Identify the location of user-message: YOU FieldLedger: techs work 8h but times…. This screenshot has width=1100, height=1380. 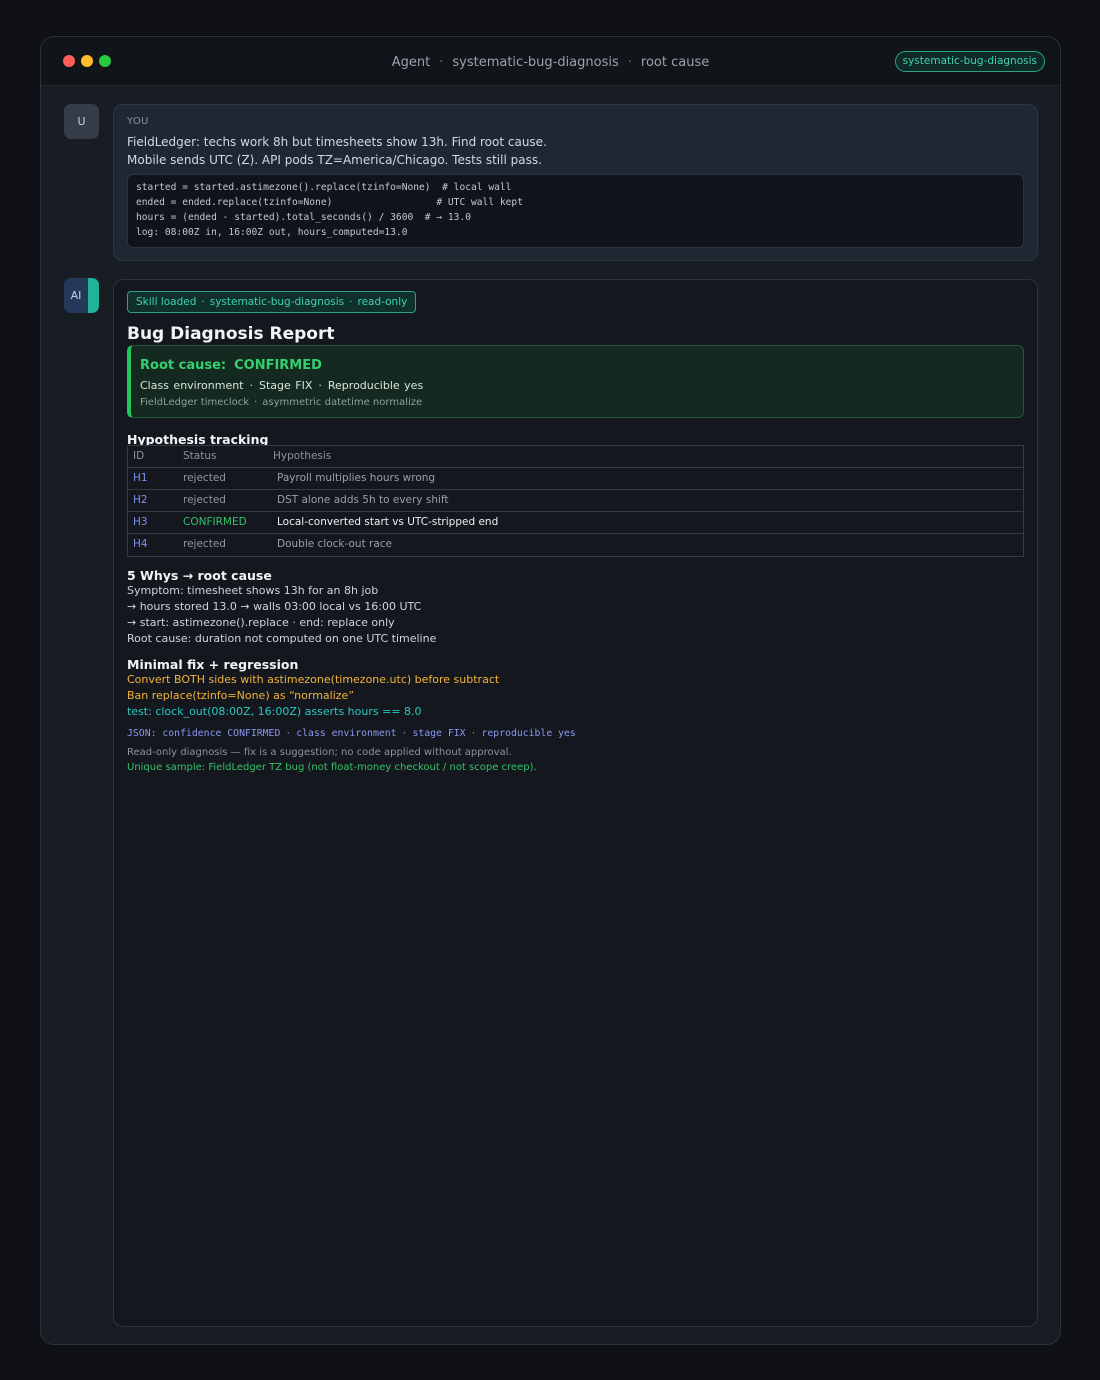
(575, 182).